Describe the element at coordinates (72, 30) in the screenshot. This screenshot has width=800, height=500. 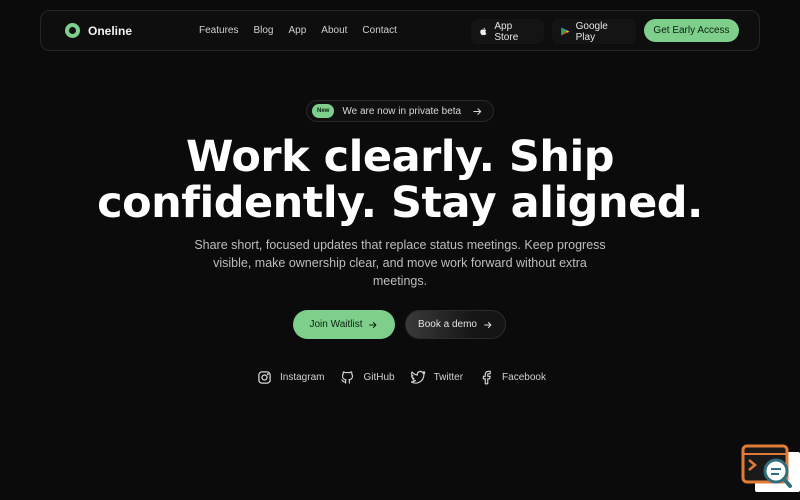
I see `brand-logo-icon` at that location.